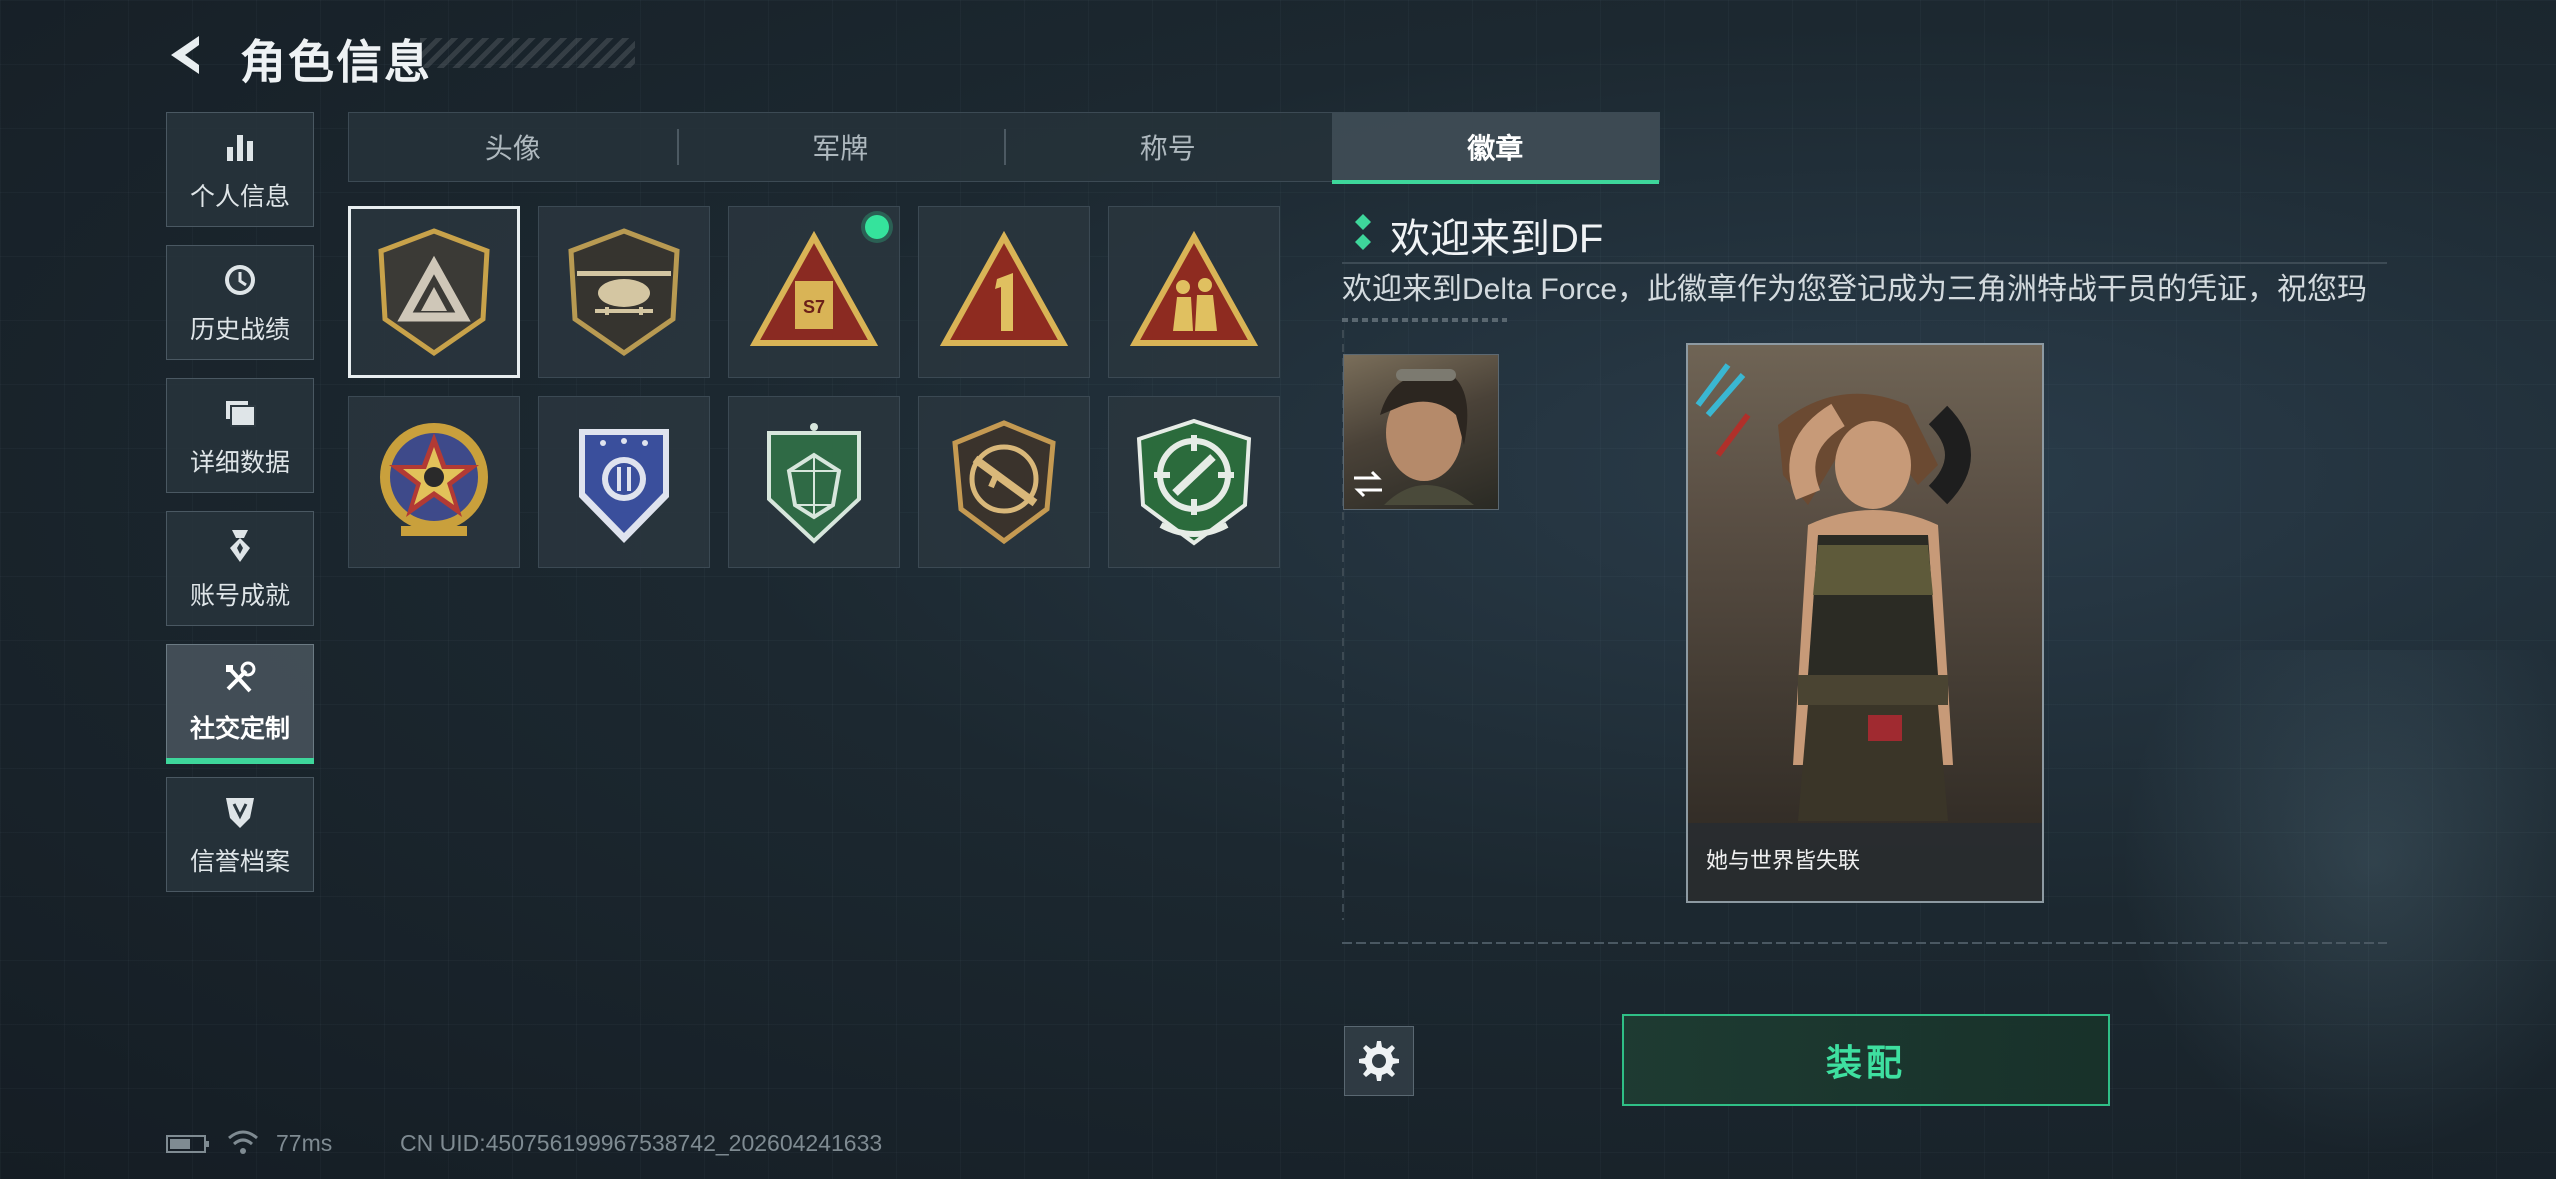 The height and width of the screenshot is (1179, 2556). What do you see at coordinates (239, 196) in the screenshot?
I see `nav-item-label: 个人信息` at bounding box center [239, 196].